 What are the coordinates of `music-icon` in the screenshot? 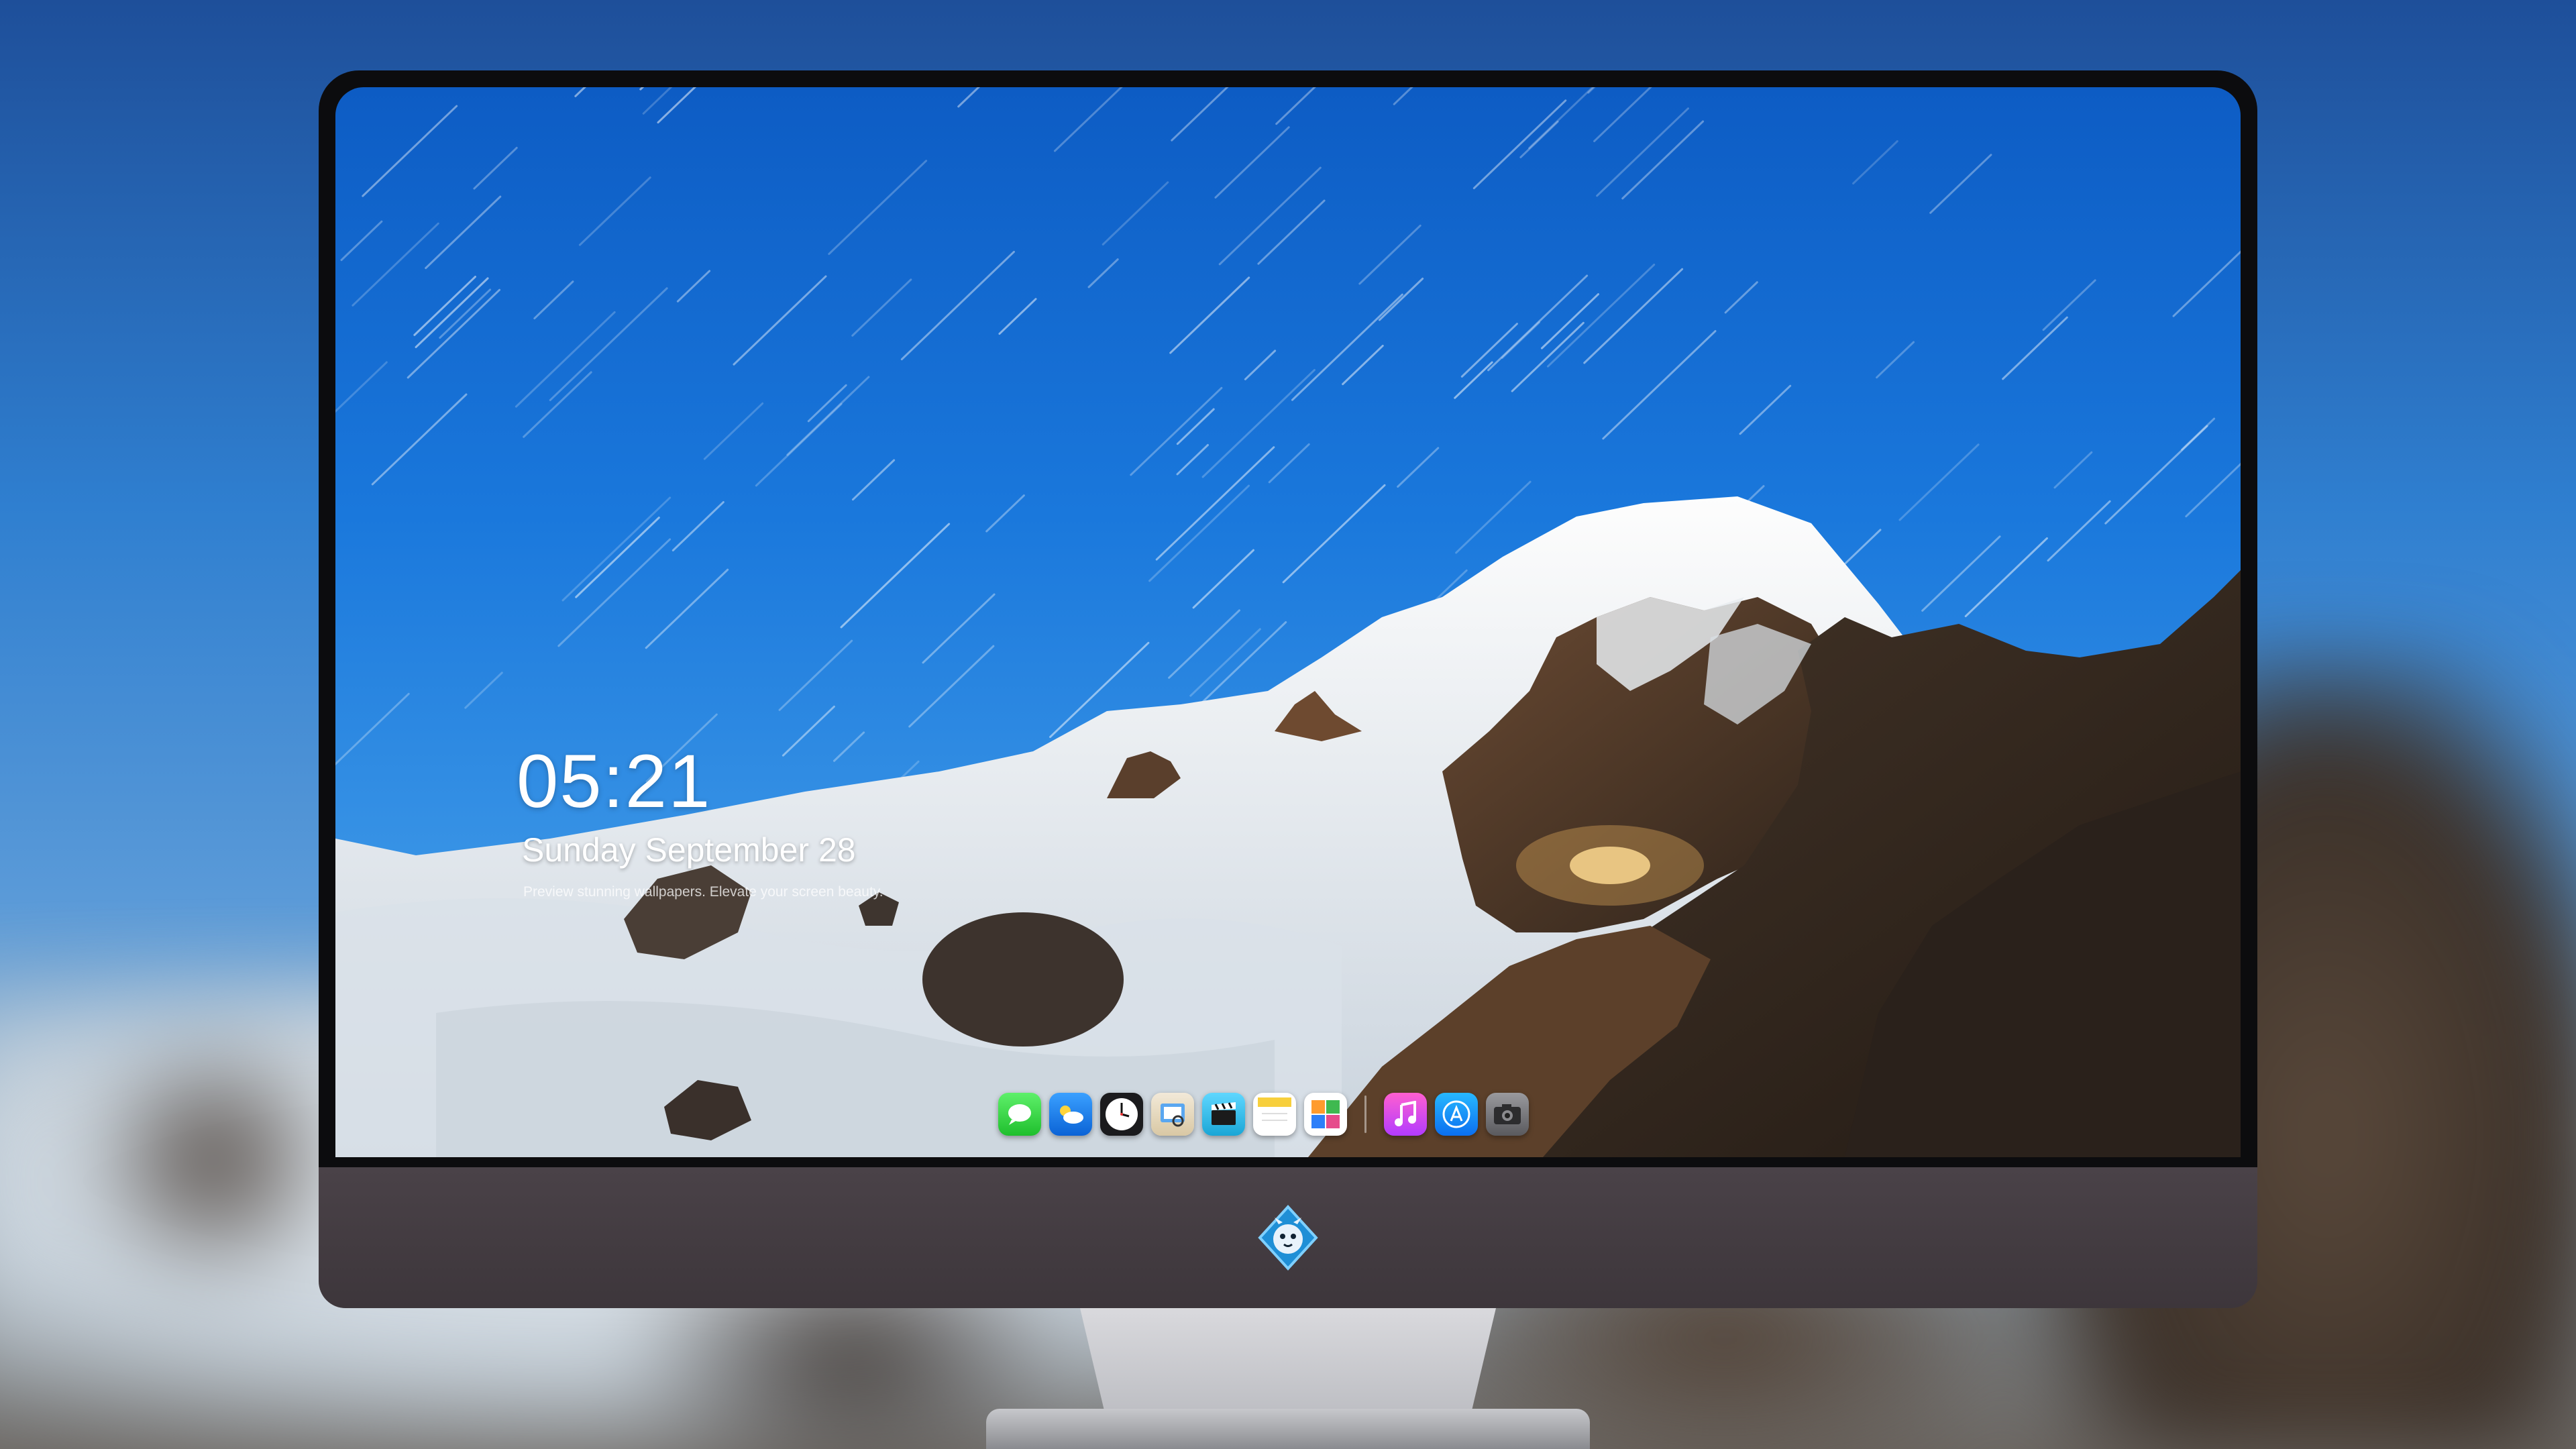 It's located at (1405, 1114).